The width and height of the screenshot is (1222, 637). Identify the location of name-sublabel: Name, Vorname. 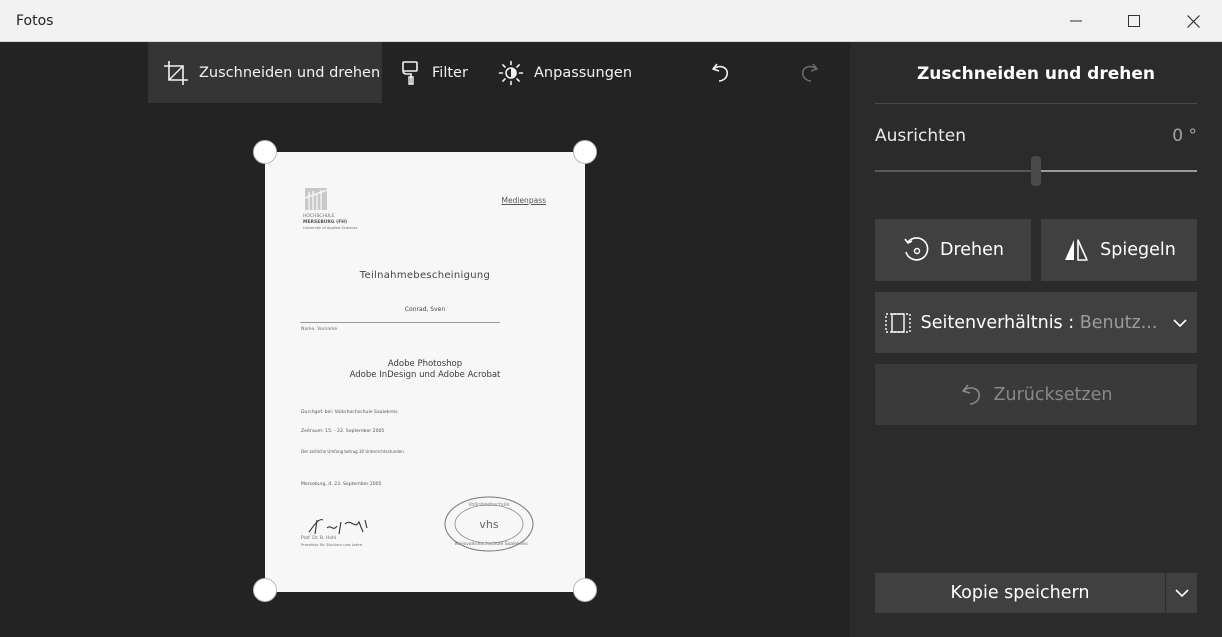
(319, 329).